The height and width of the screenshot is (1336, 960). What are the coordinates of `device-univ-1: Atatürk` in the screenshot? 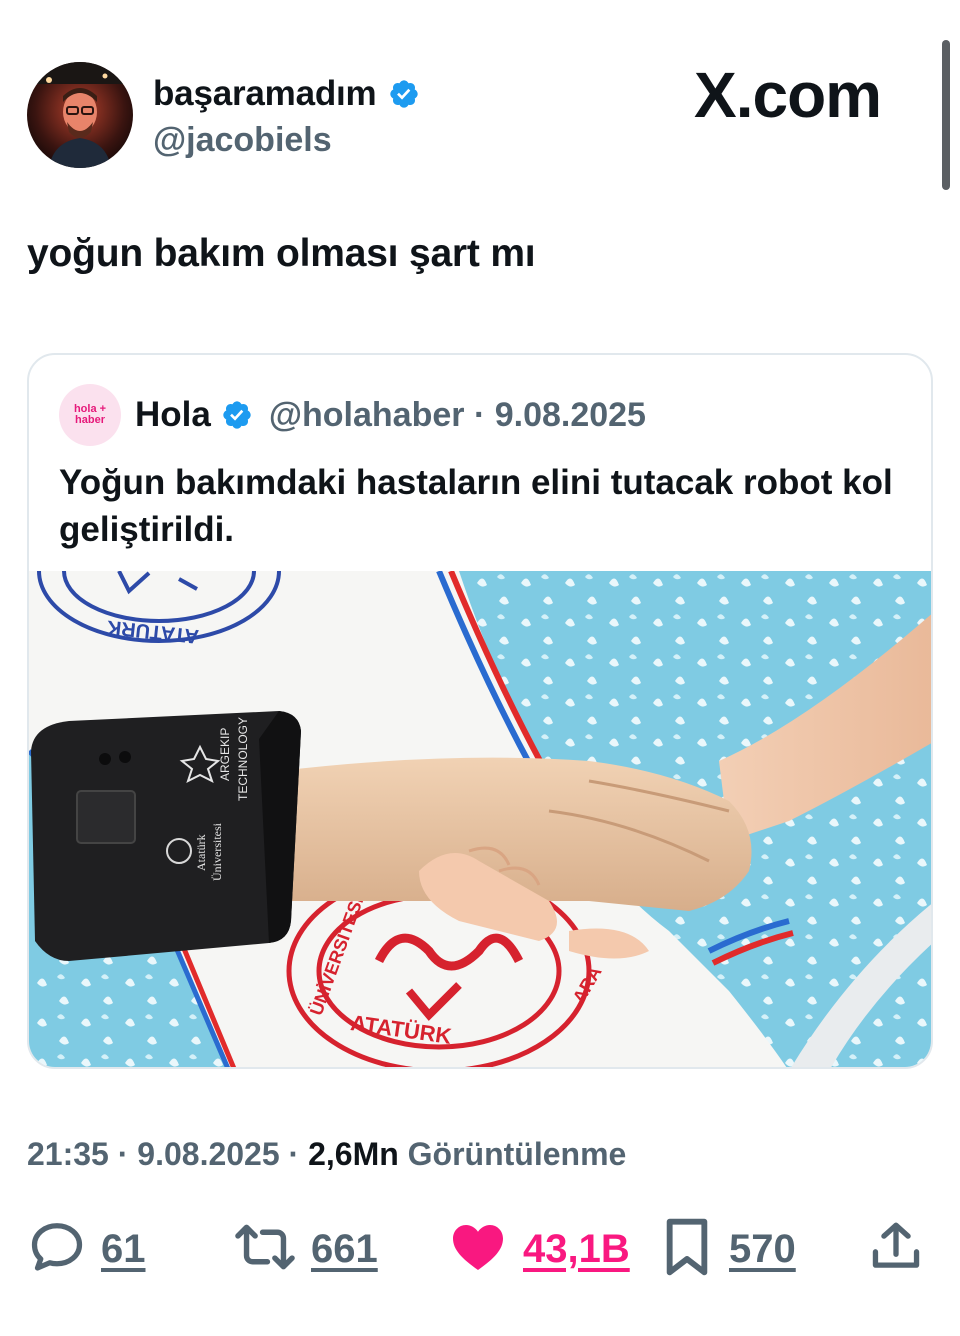 It's located at (201, 852).